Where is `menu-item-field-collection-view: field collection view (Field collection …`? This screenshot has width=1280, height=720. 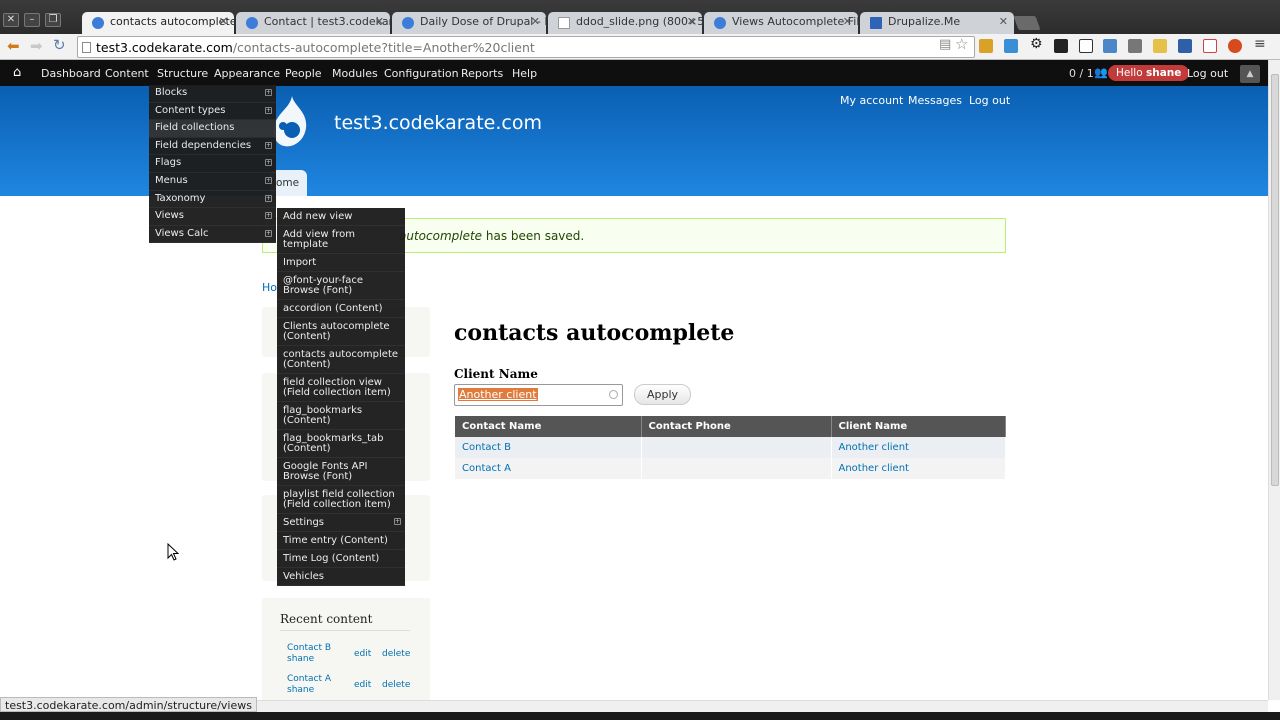 menu-item-field-collection-view: field collection view (Field collection … is located at coordinates (341, 388).